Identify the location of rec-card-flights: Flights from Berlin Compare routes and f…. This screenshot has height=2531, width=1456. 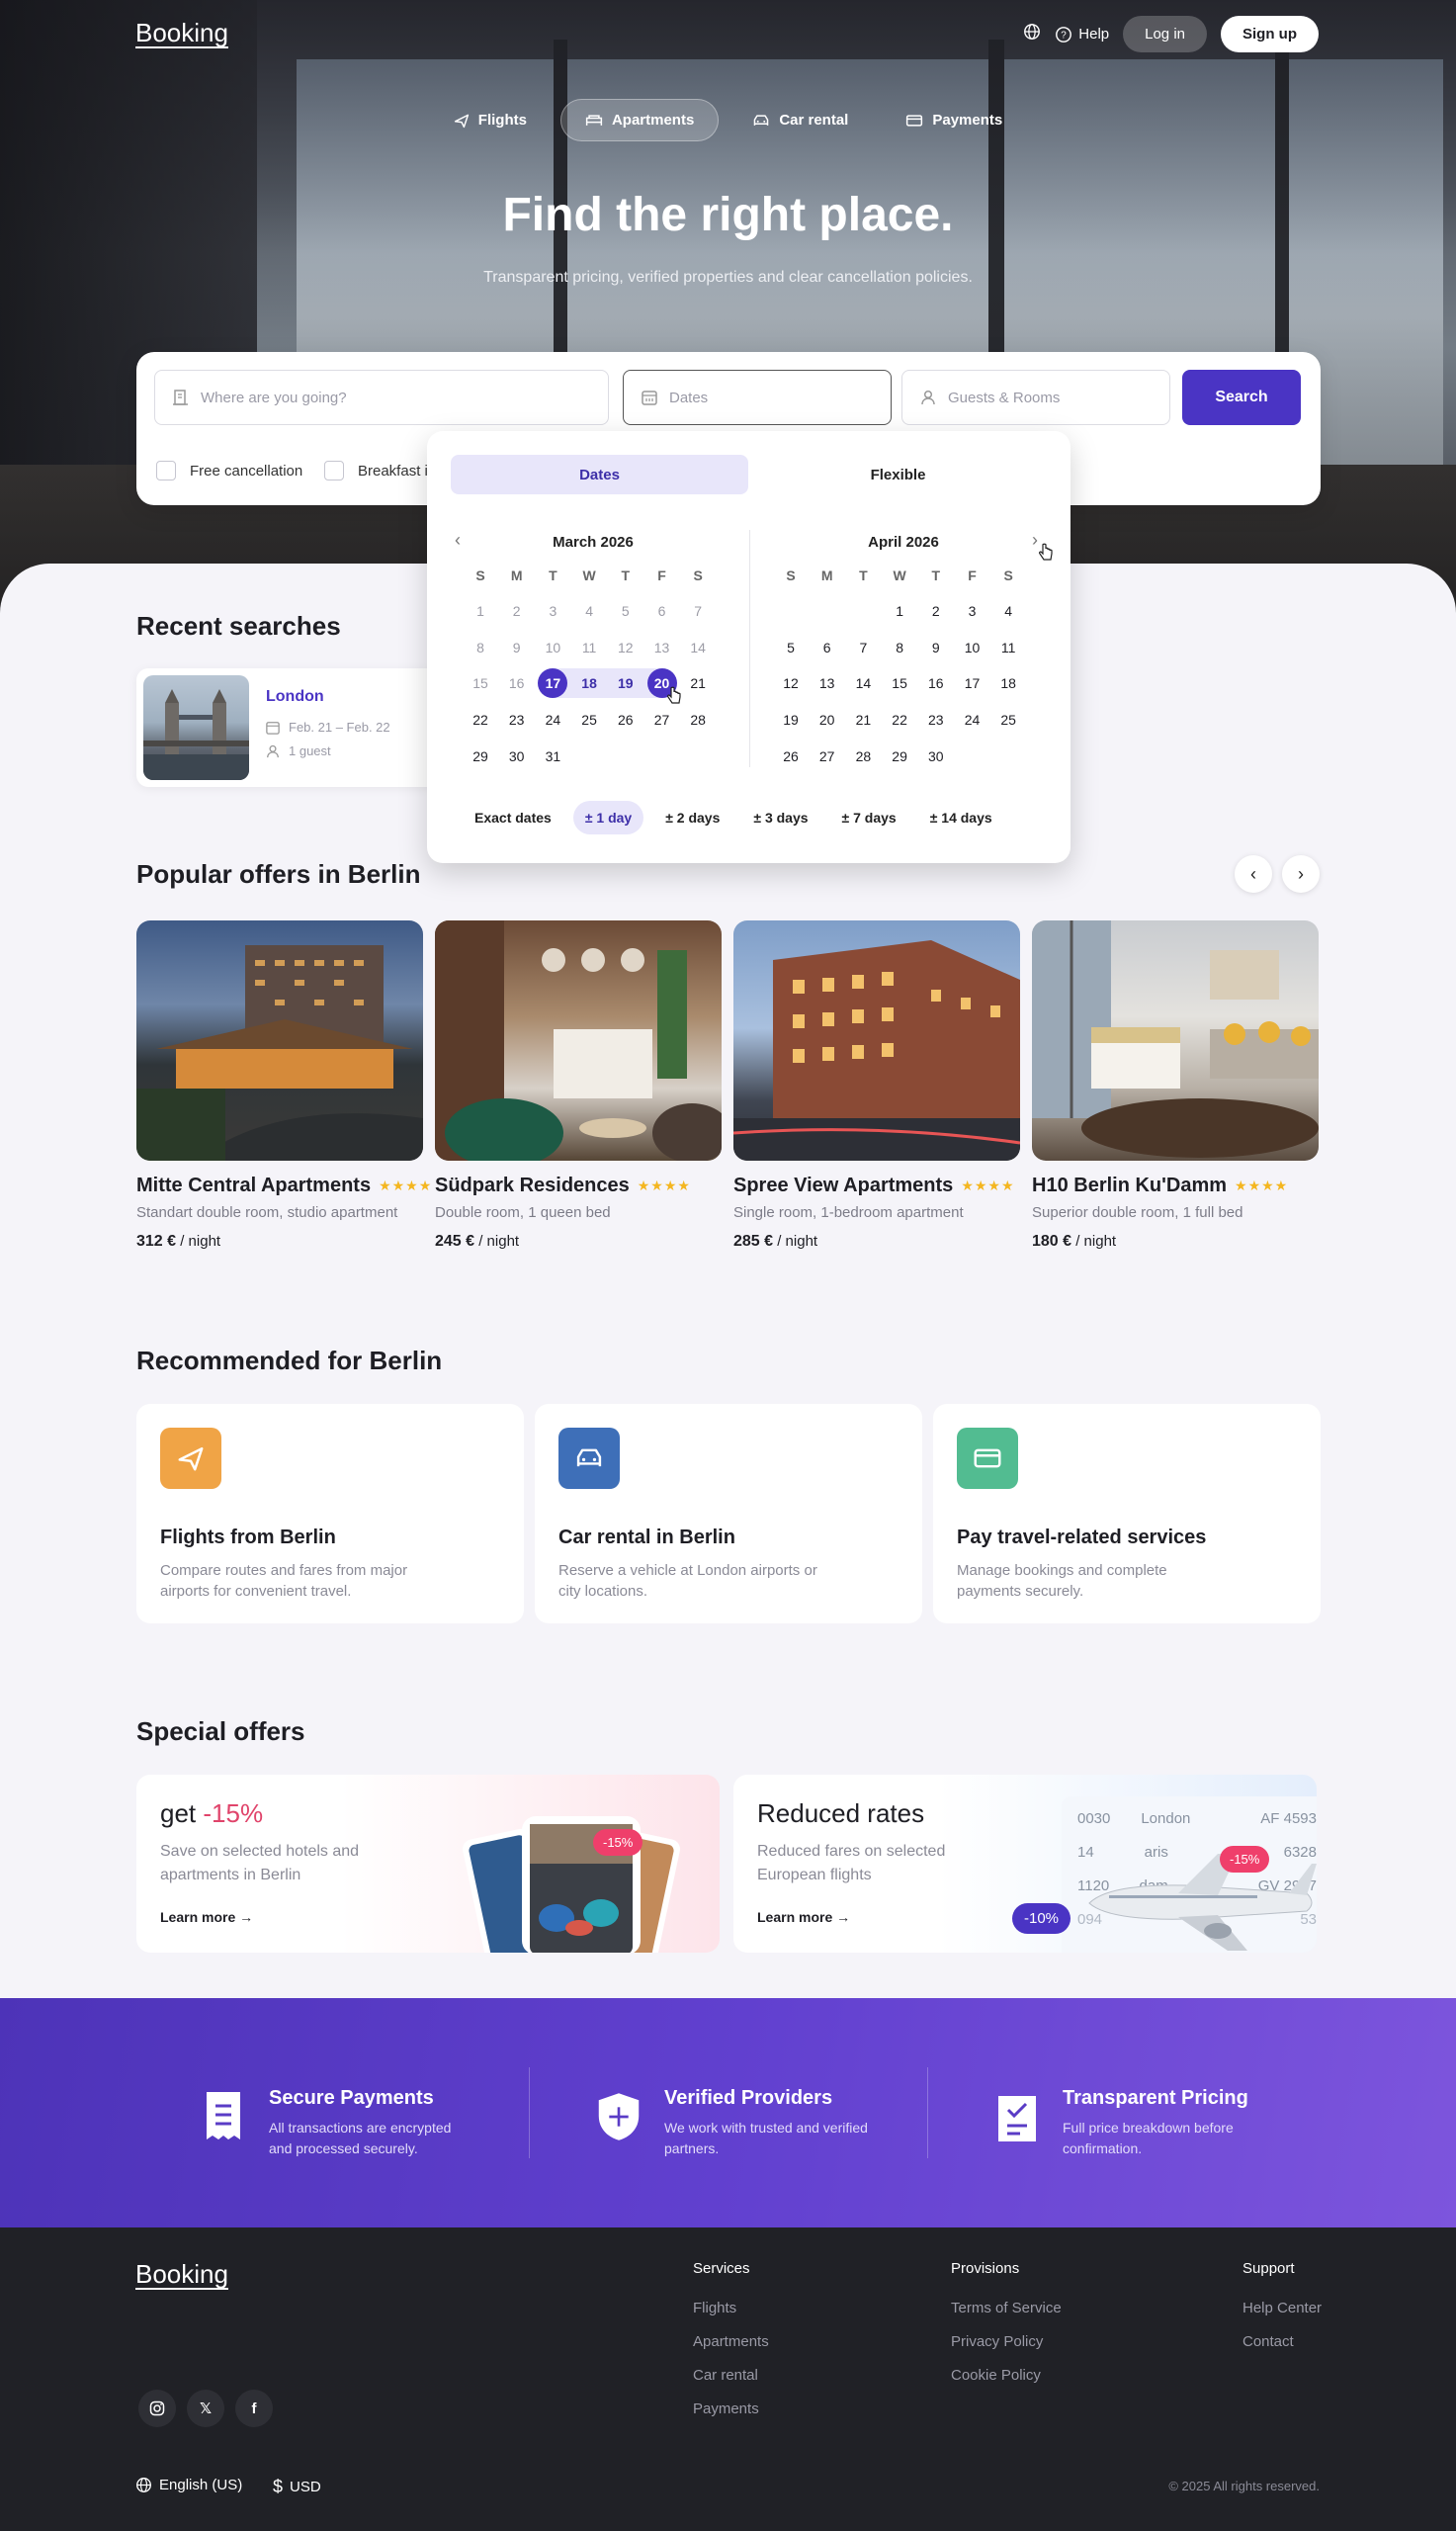
(330, 1513).